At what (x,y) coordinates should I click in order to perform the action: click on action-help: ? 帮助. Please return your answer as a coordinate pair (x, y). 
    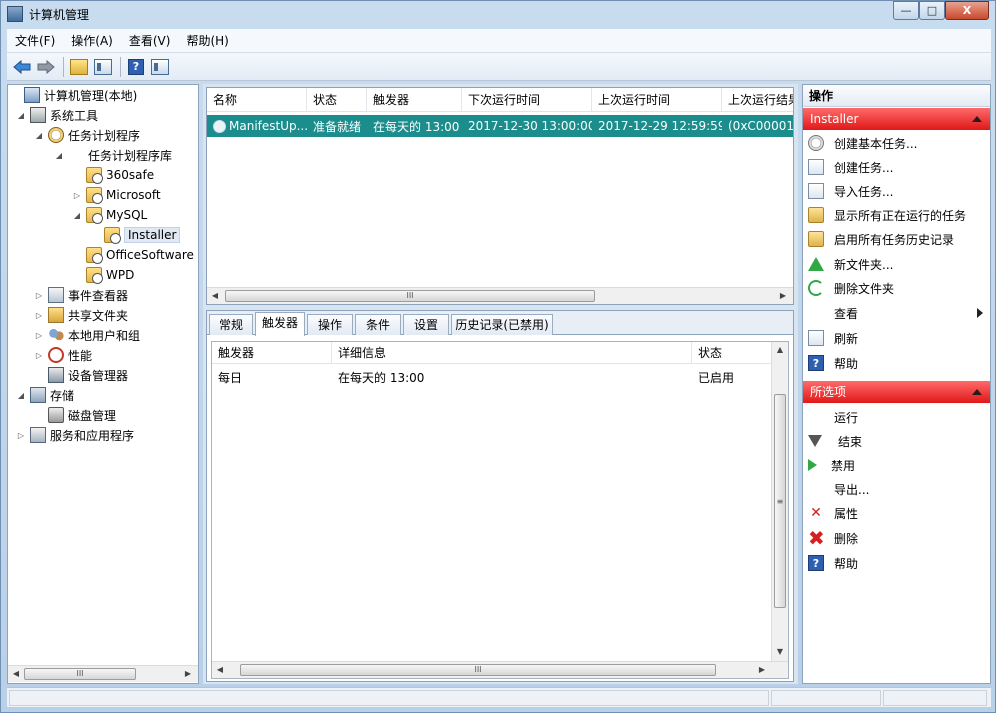
    Looking at the image, I should click on (896, 363).